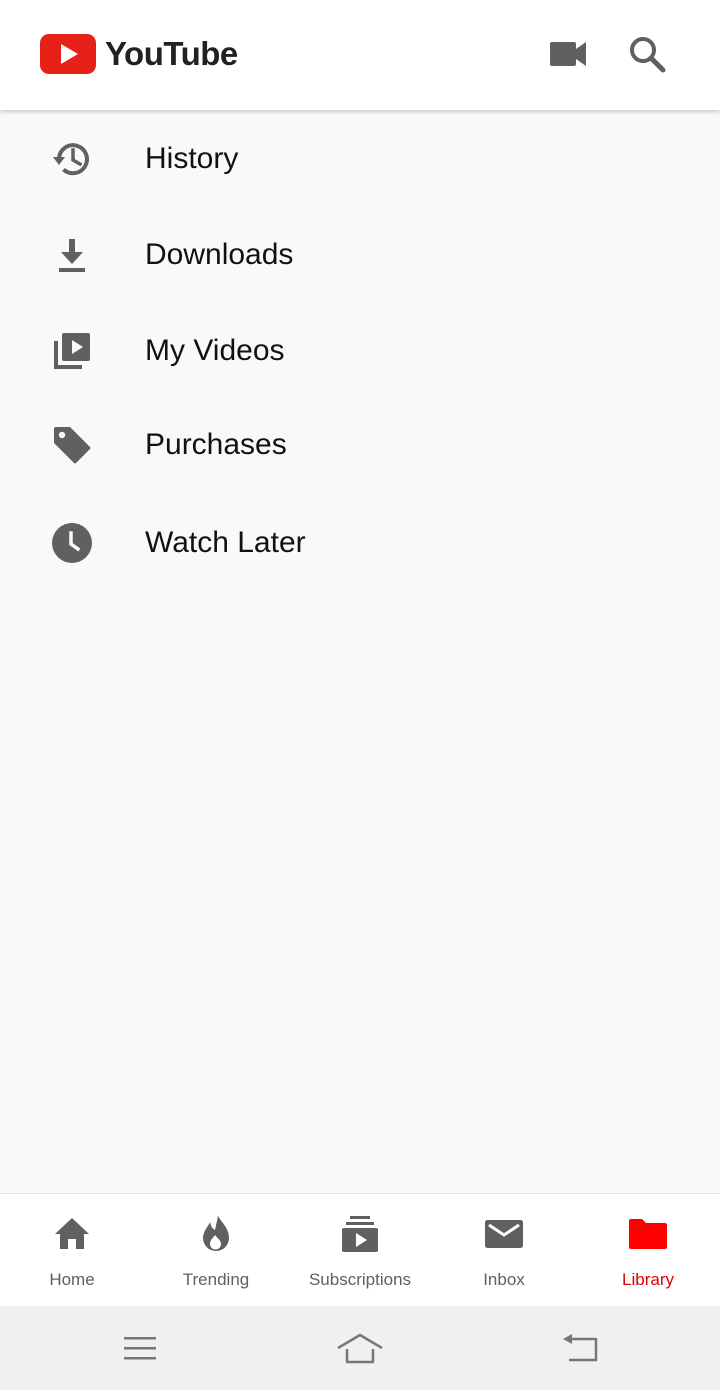  I want to click on menu-item-label: Downloads, so click(219, 254).